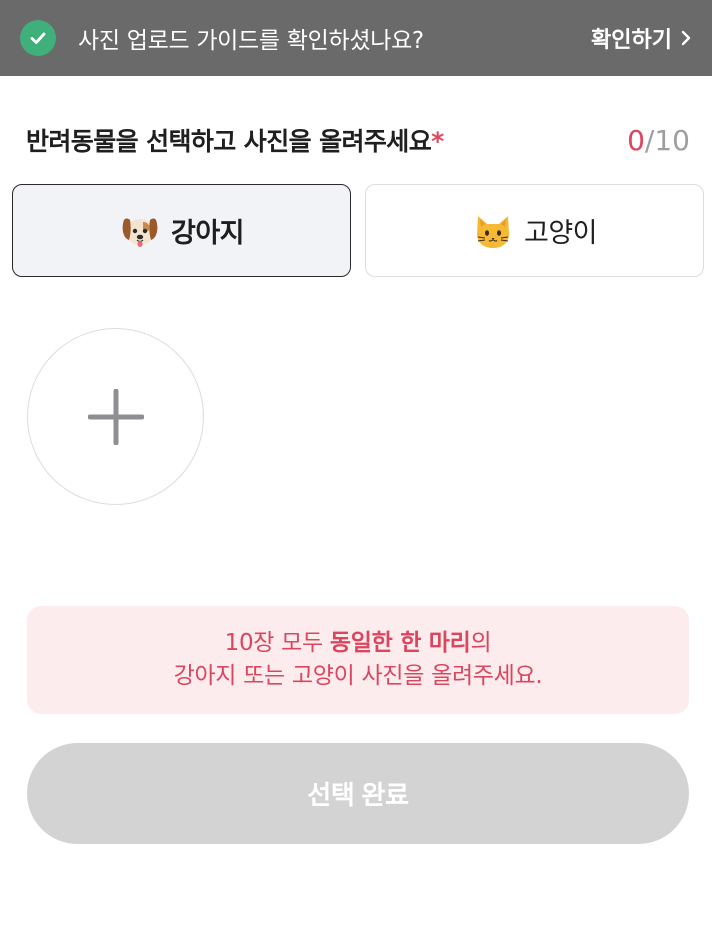 The width and height of the screenshot is (712, 930). I want to click on check-circle-icon, so click(38, 38).